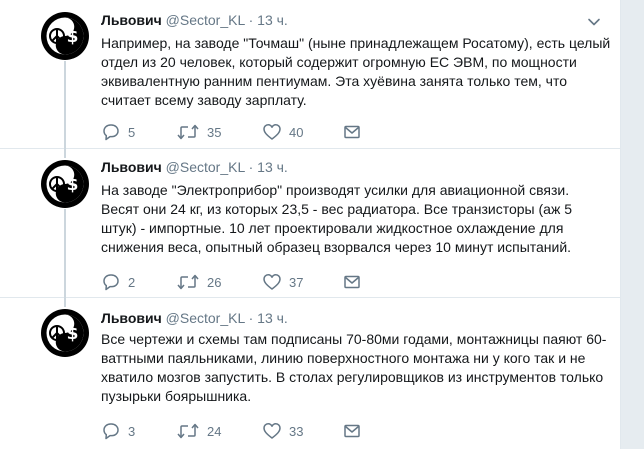  Describe the element at coordinates (282, 132) in the screenshot. I see `like-button: 40` at that location.